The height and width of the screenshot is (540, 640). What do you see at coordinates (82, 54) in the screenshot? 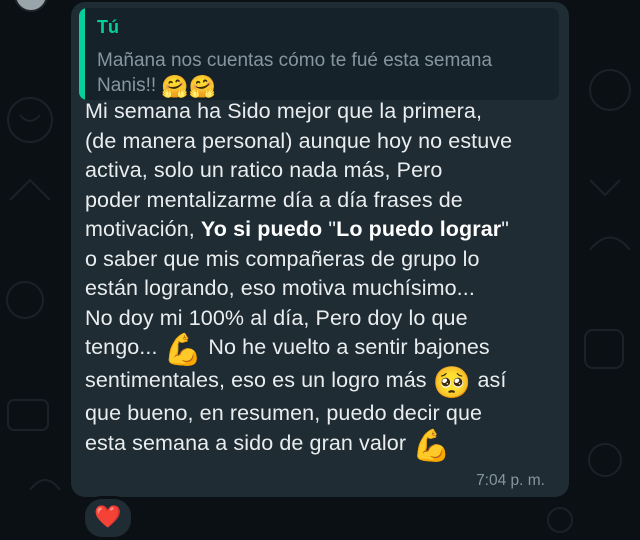
I see `quote-accent-bar` at bounding box center [82, 54].